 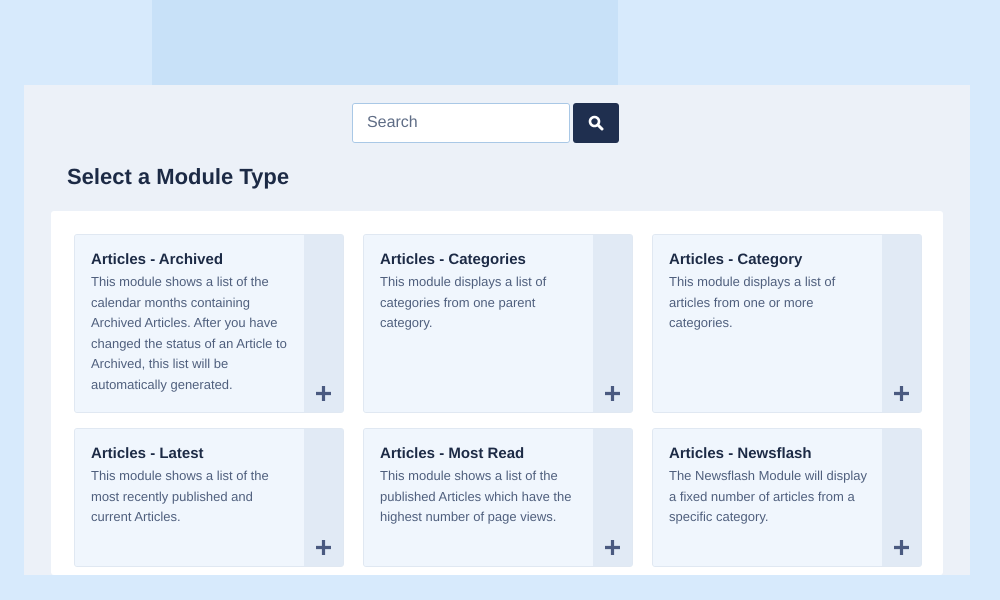 What do you see at coordinates (752, 302) in the screenshot?
I see `module-description: This module displays a list of articles from one or more categories.` at bounding box center [752, 302].